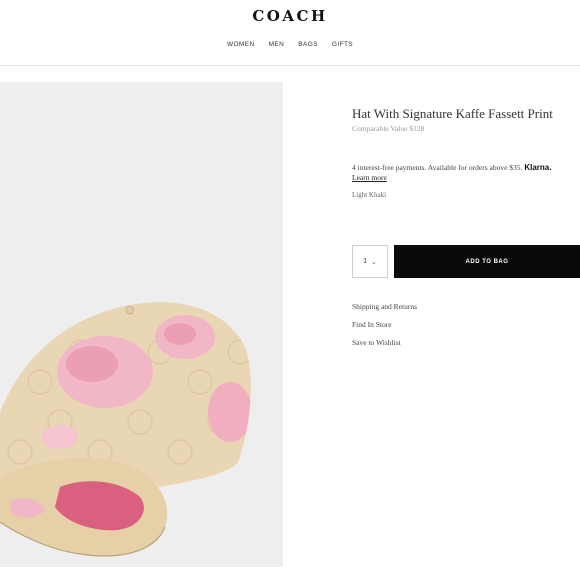 The image size is (580, 580). I want to click on learn-more-link: Learn more, so click(369, 177).